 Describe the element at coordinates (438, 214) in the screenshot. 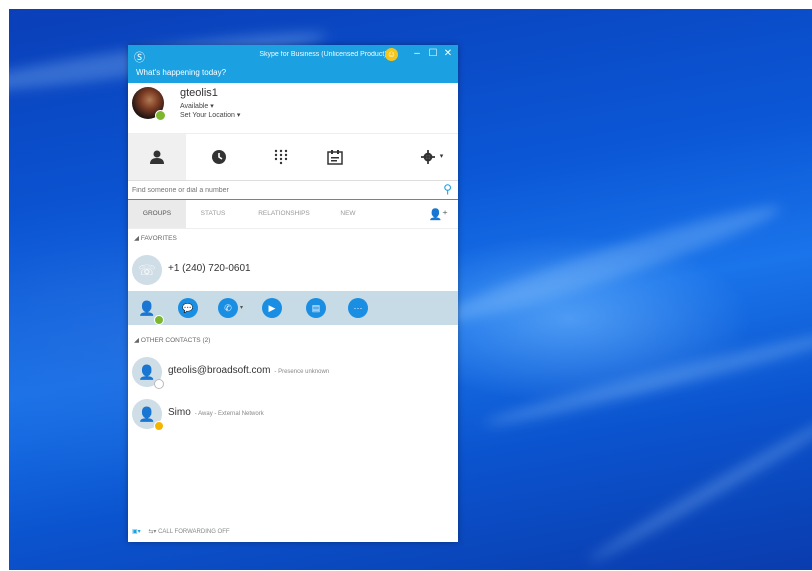

I see `add-contact-icon: 👤⁺` at that location.